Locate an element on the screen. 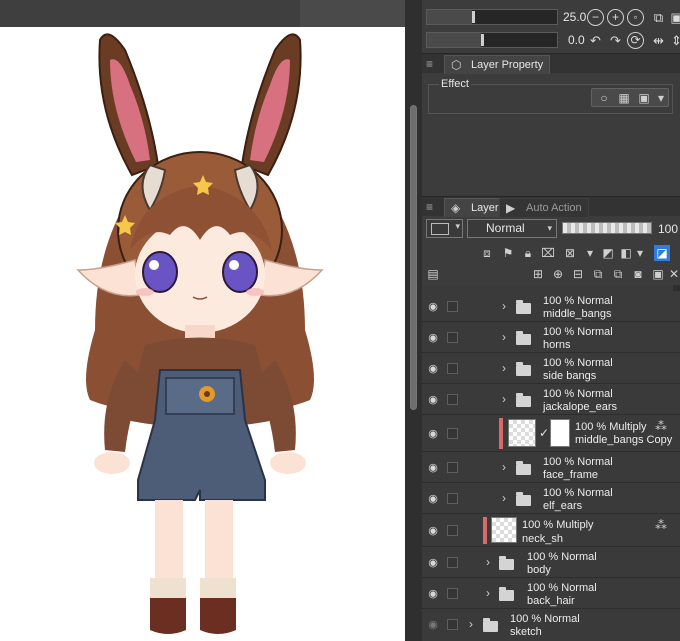 This screenshot has height=641, width=680. tone-effect-icon: ▦ is located at coordinates (624, 98).